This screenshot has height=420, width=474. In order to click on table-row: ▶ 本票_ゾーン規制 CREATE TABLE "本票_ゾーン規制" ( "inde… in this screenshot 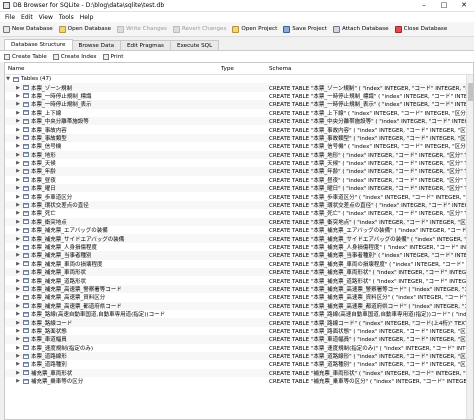, I will do `click(239, 87)`.